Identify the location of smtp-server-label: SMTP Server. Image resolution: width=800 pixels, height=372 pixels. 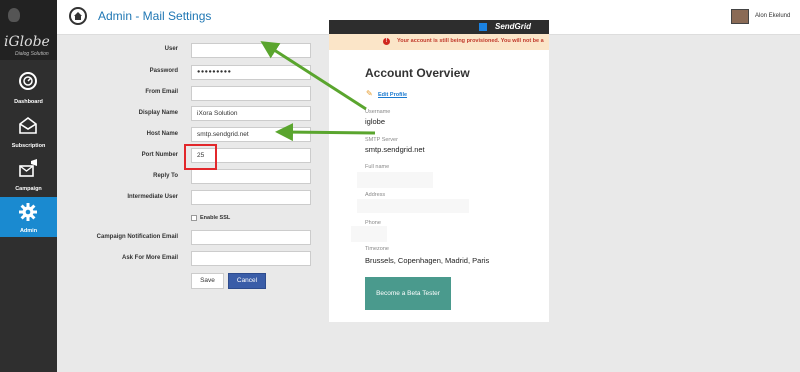
(381, 140).